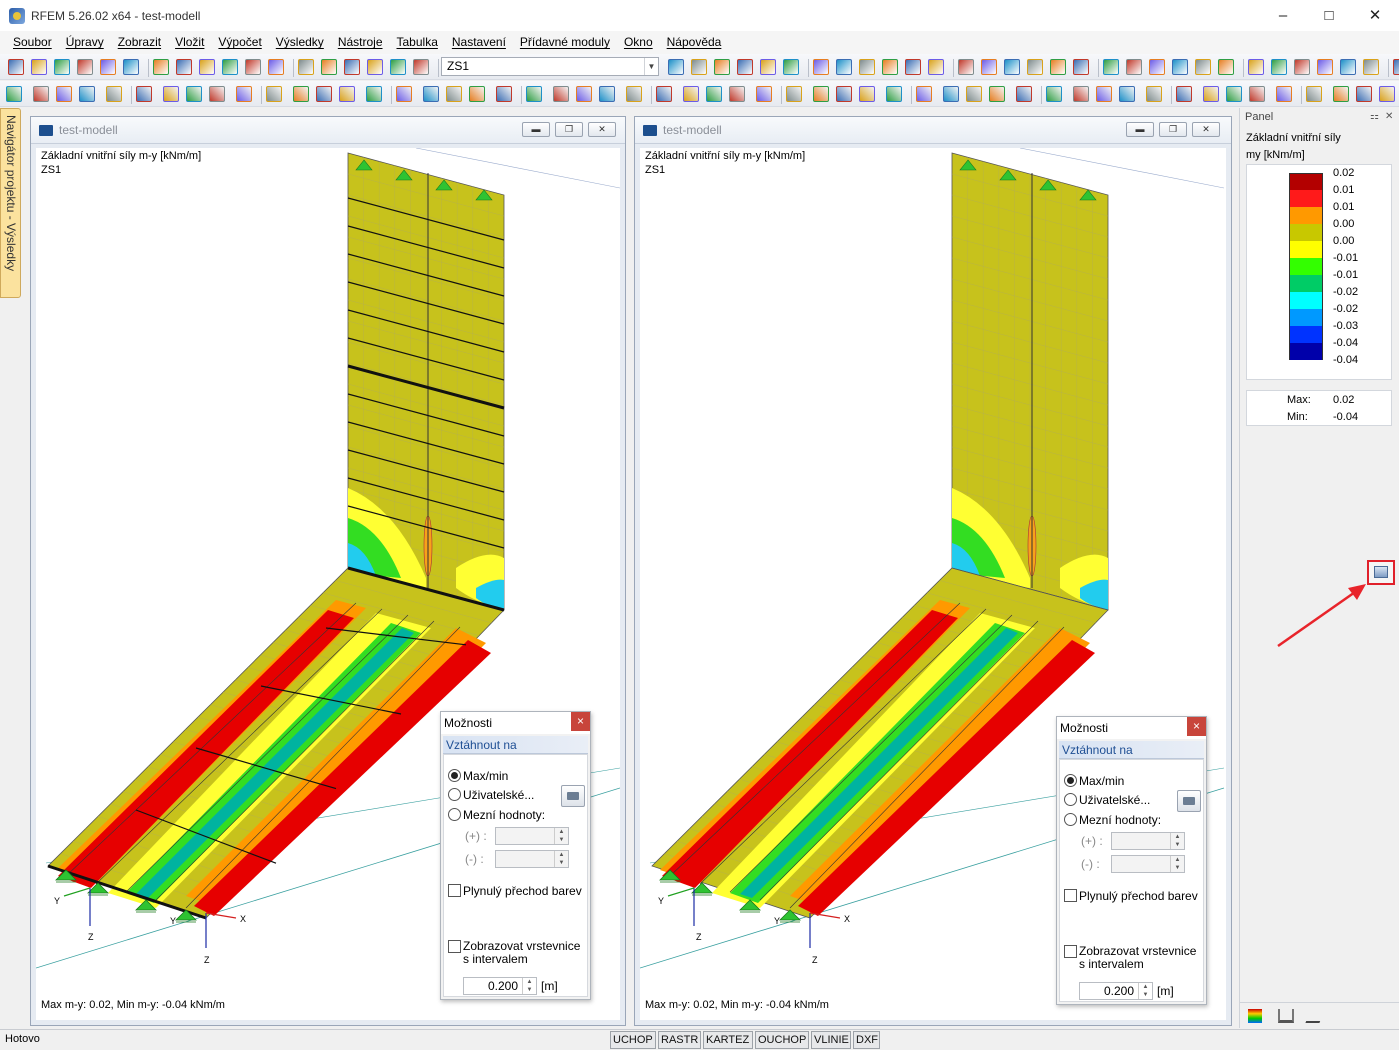 This screenshot has height=1050, width=1399. I want to click on contour-lines-checkbox, so click(1070, 951).